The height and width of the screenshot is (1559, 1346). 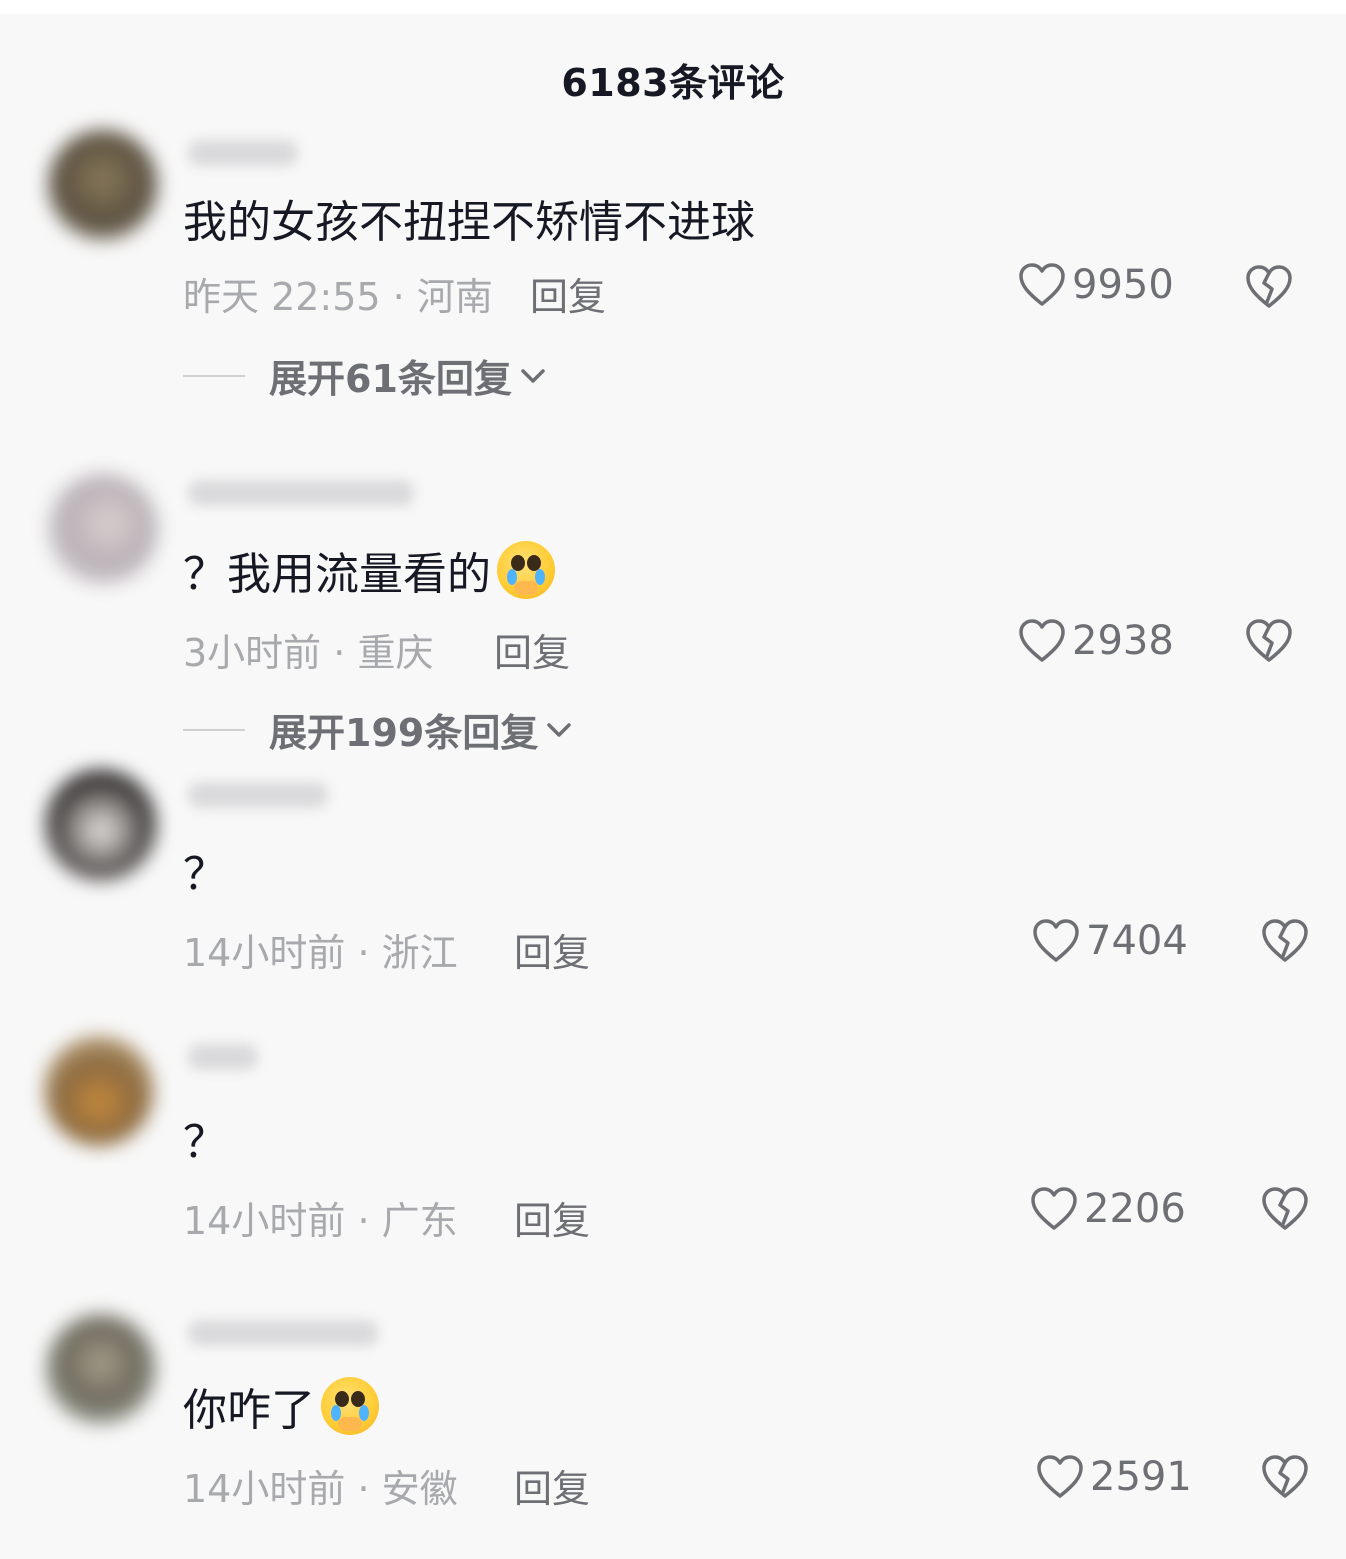 I want to click on comment-text: 我的女孩不扭捏不矫情不进球, so click(x=469, y=218).